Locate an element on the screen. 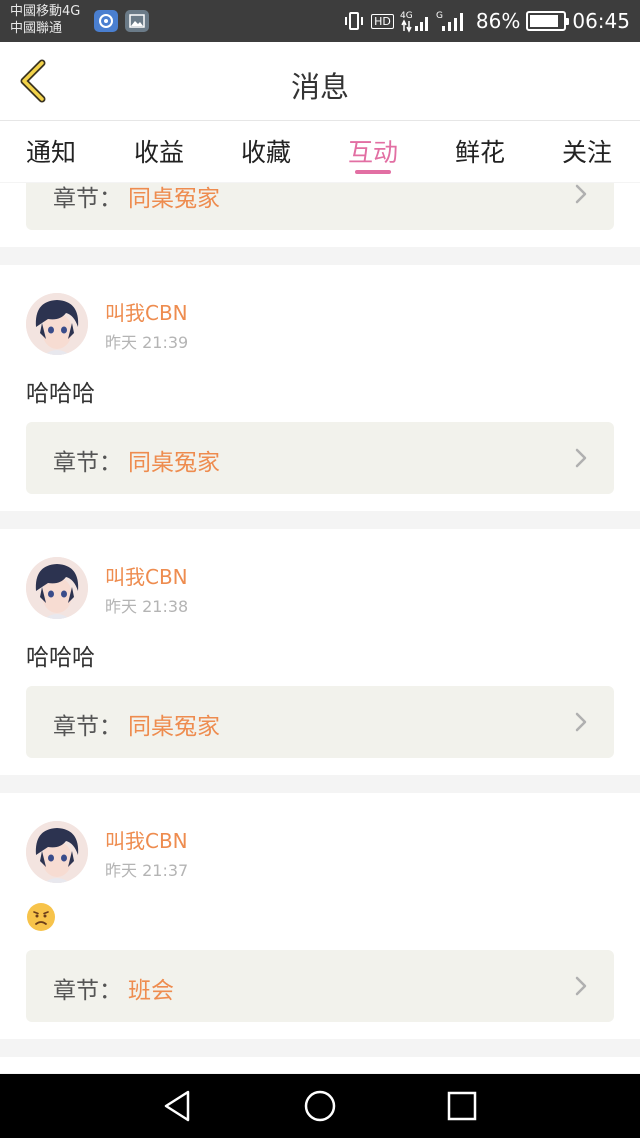 The image size is (640, 1138). message-card: 章节： 同桌冤家 is located at coordinates (320, 215).